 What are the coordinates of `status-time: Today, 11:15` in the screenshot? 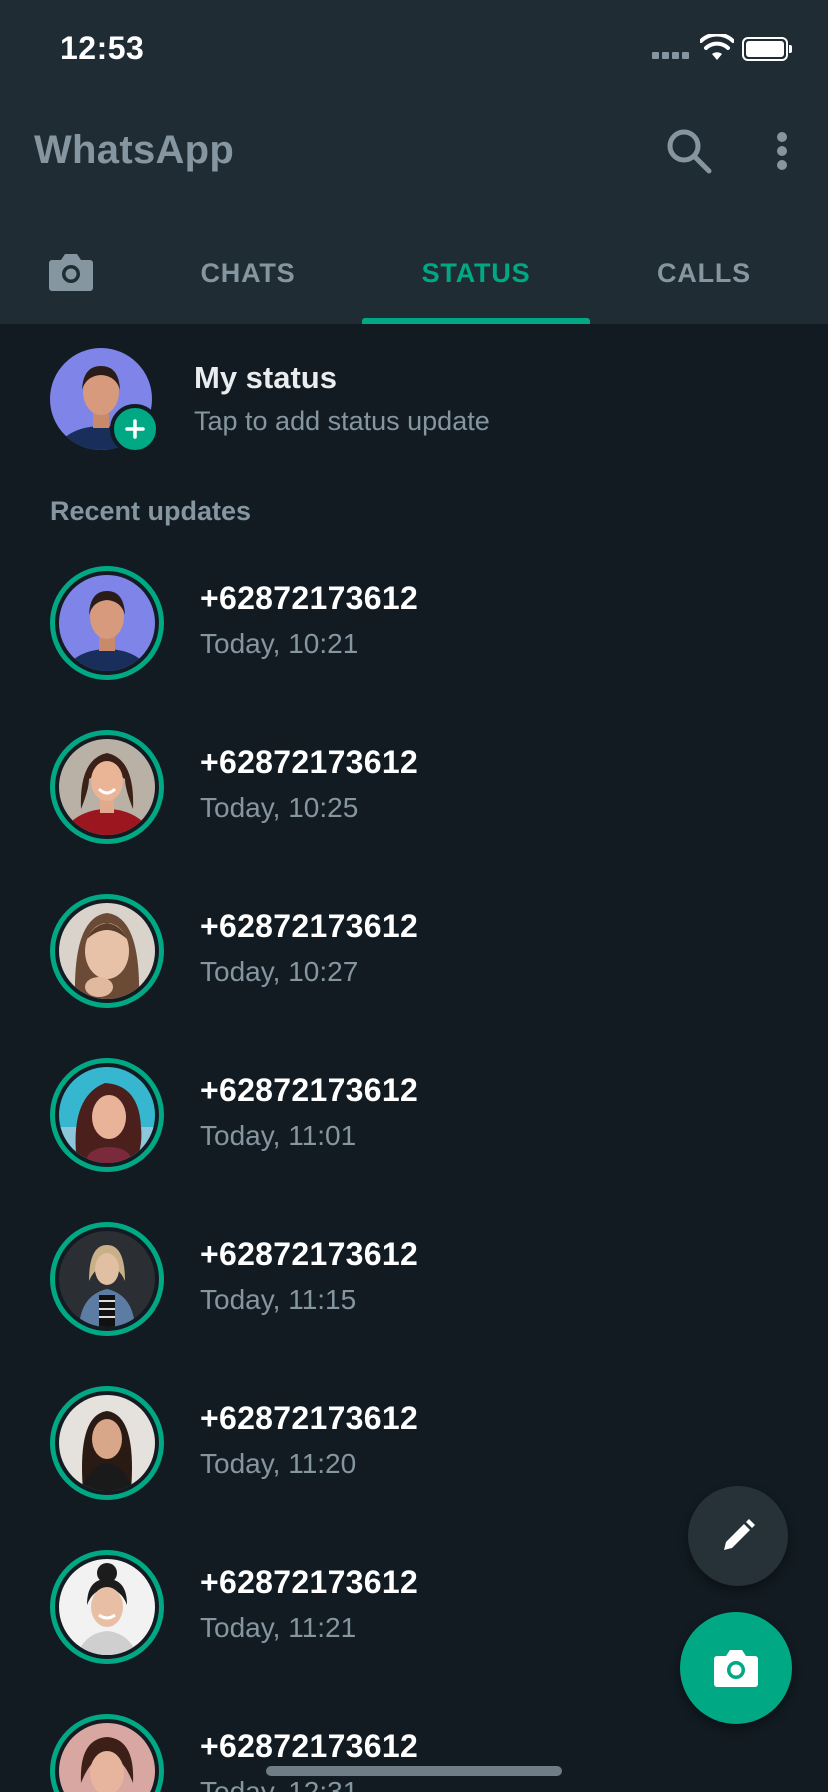 It's located at (278, 1299).